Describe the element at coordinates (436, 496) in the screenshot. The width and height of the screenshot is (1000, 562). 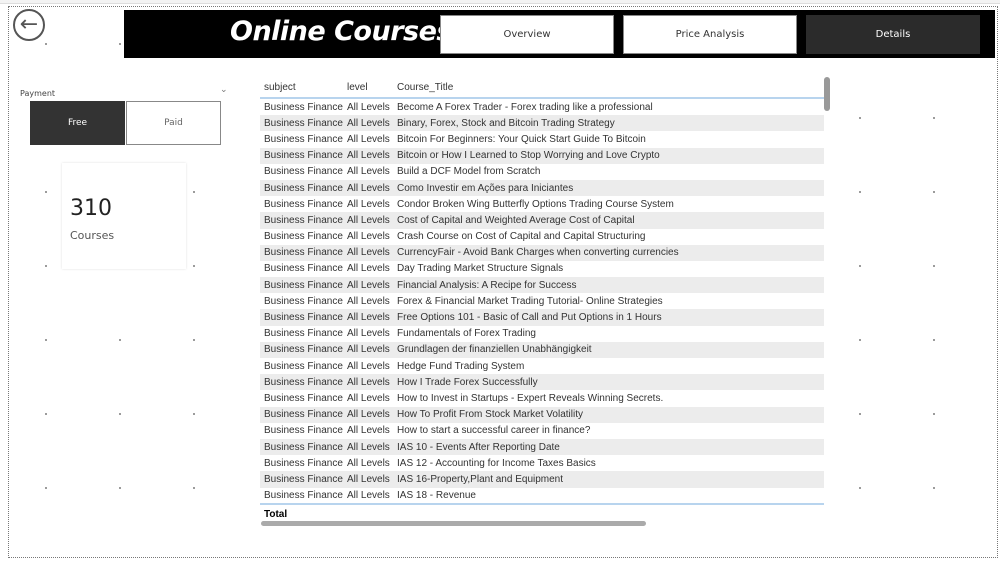
I see `cell-course-title: IAS 18 - Revenue` at that location.